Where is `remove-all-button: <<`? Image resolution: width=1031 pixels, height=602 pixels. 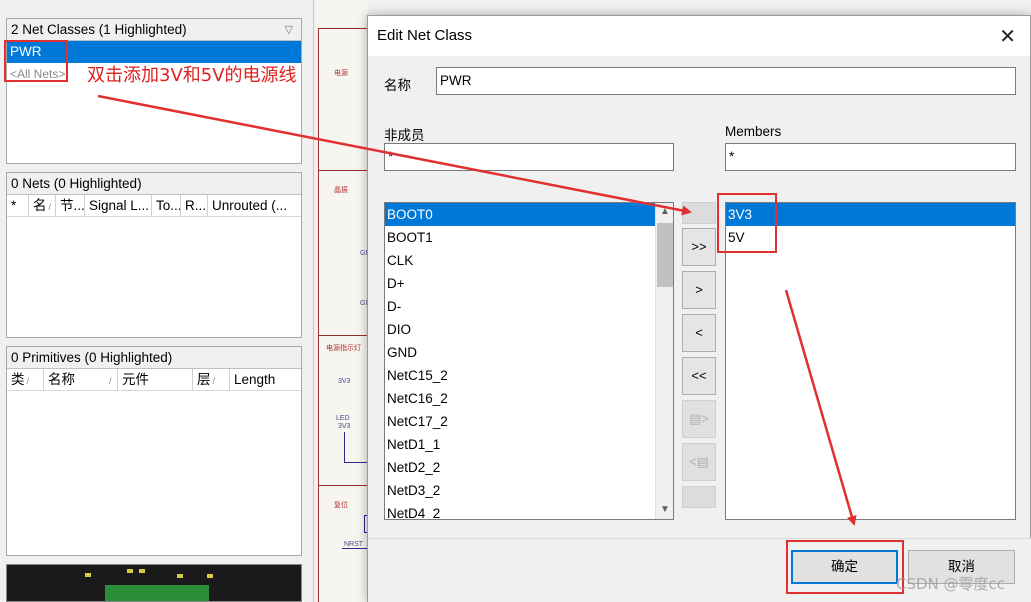
remove-all-button: << is located at coordinates (699, 376).